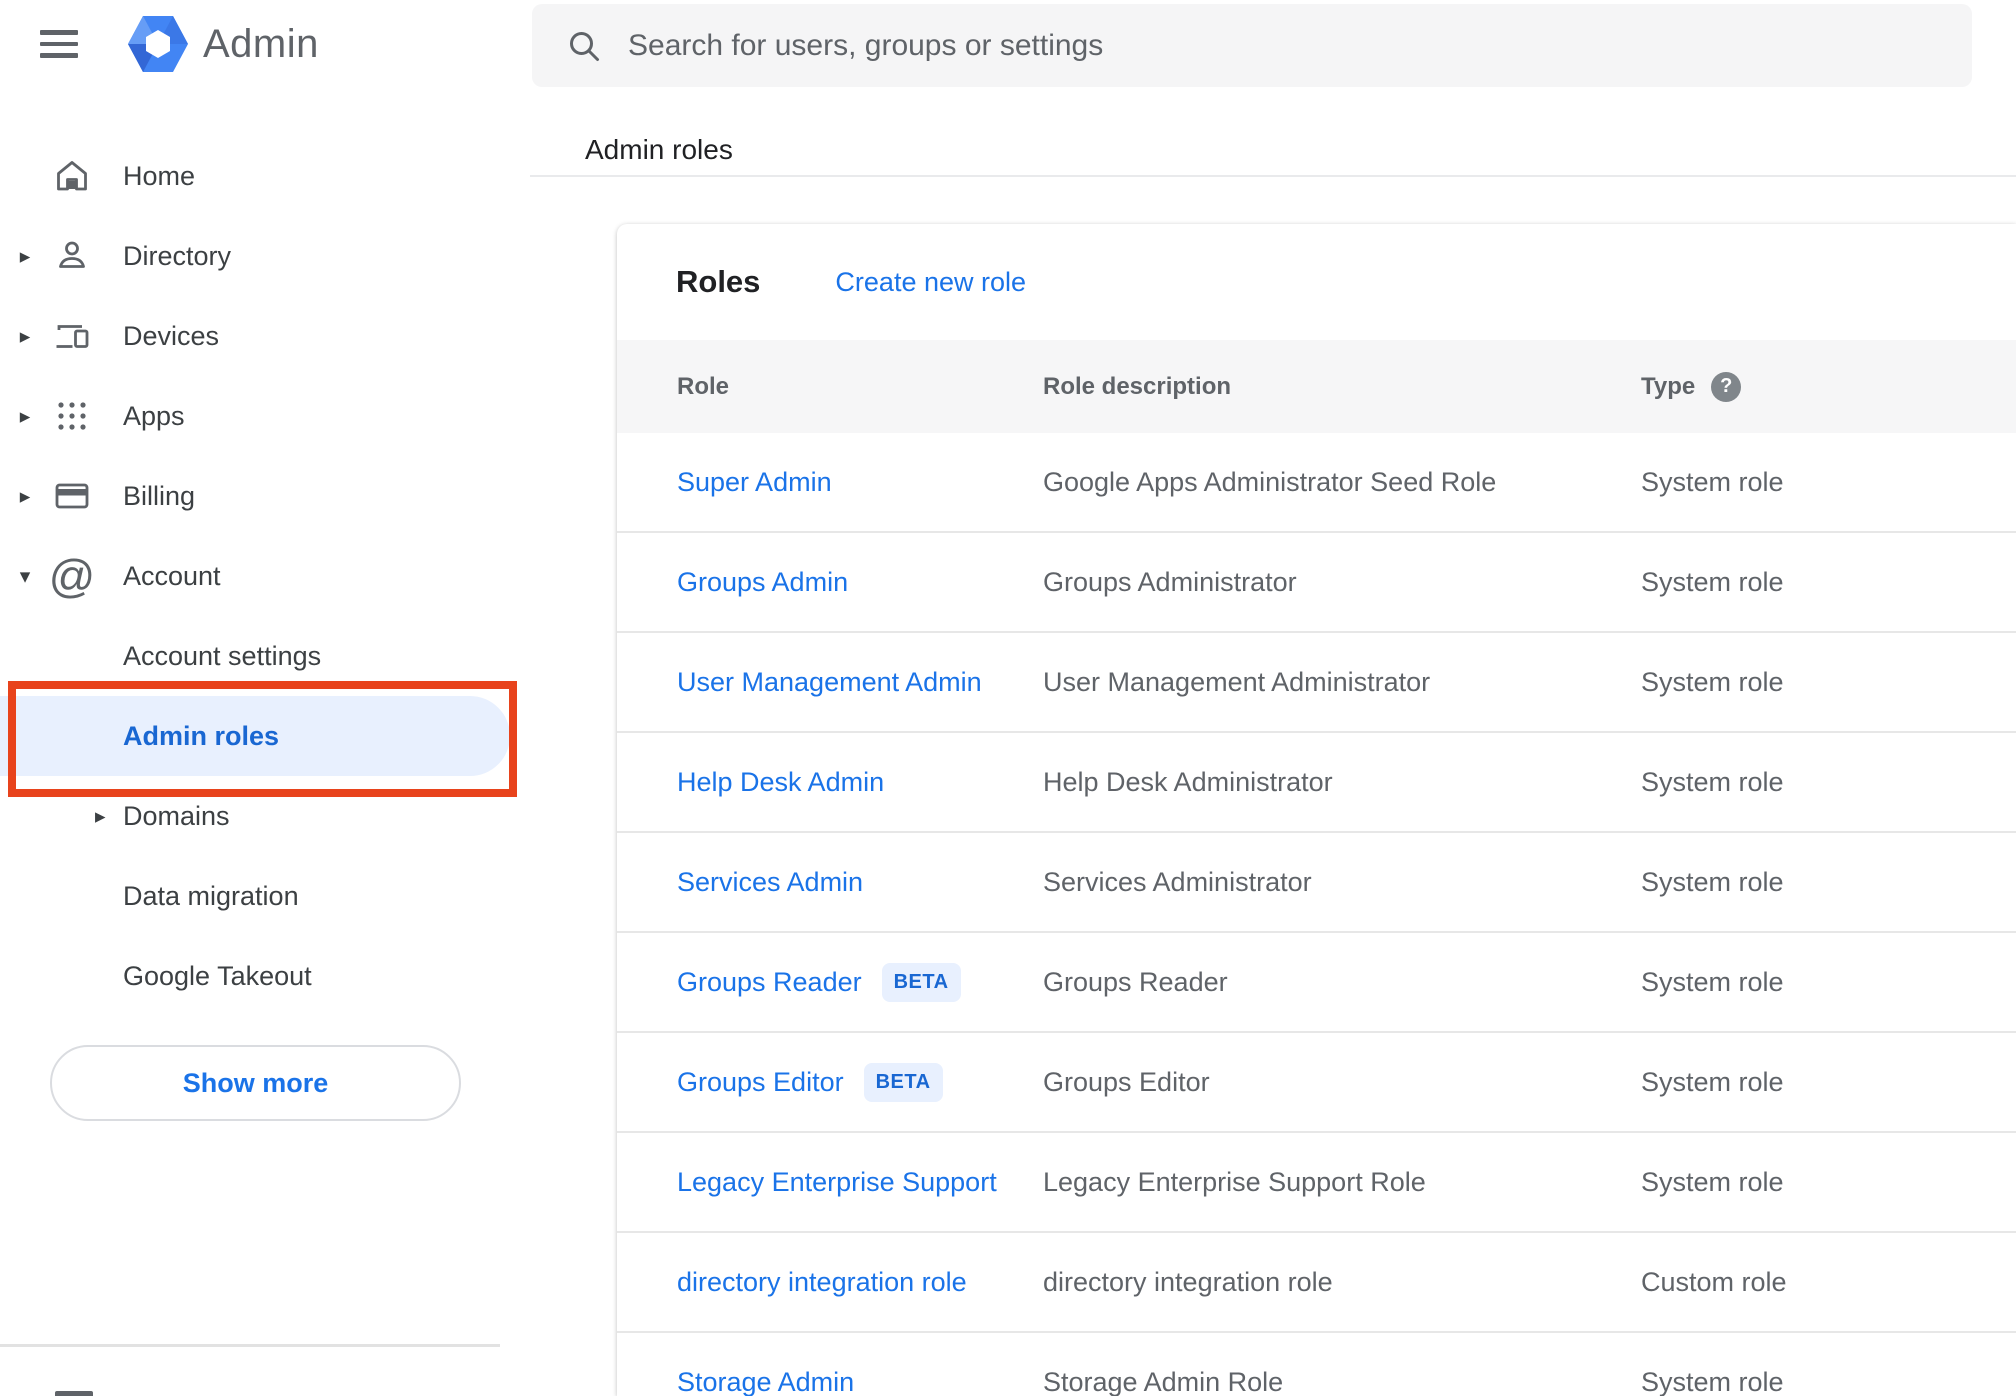  I want to click on sidebar-bottom-divider, so click(250, 1345).